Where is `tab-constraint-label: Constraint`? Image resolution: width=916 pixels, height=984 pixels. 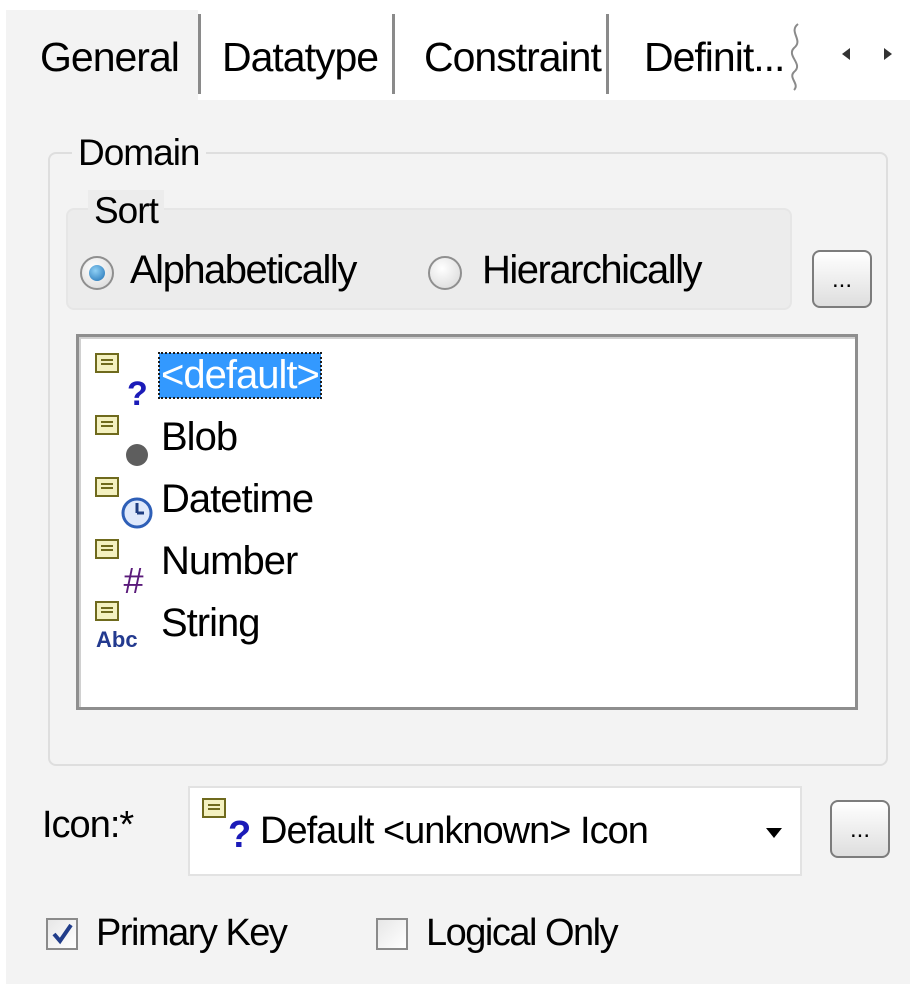
tab-constraint-label: Constraint is located at coordinates (513, 57).